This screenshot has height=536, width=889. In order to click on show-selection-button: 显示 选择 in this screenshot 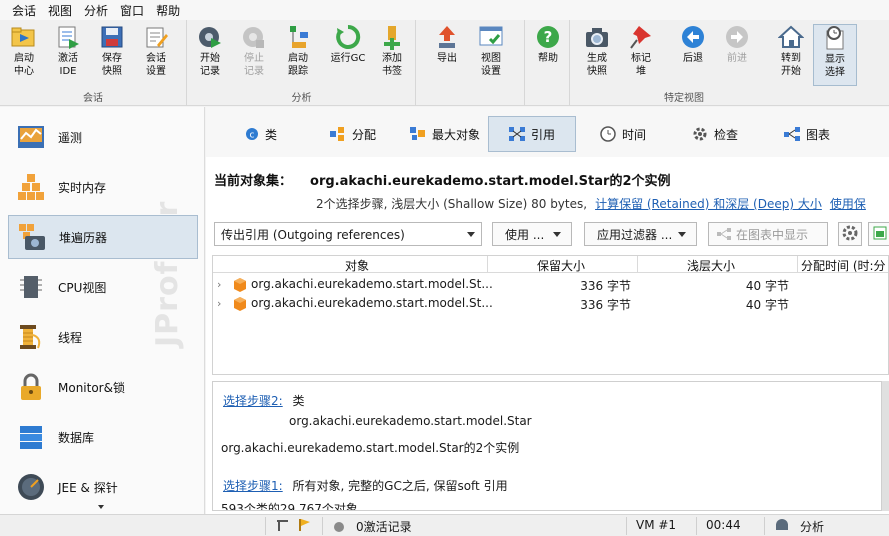, I will do `click(835, 55)`.